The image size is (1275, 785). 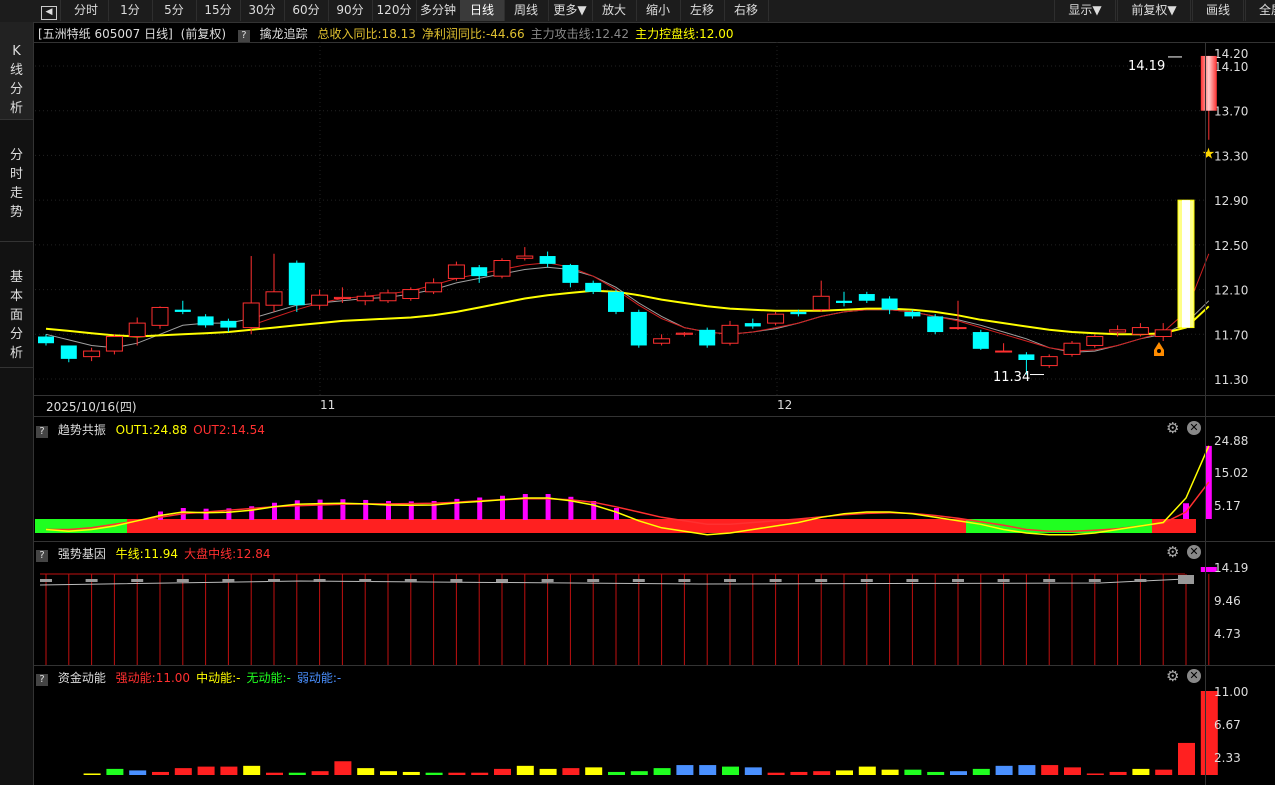 What do you see at coordinates (350, 10) in the screenshot?
I see `period-button-6: 90分` at bounding box center [350, 10].